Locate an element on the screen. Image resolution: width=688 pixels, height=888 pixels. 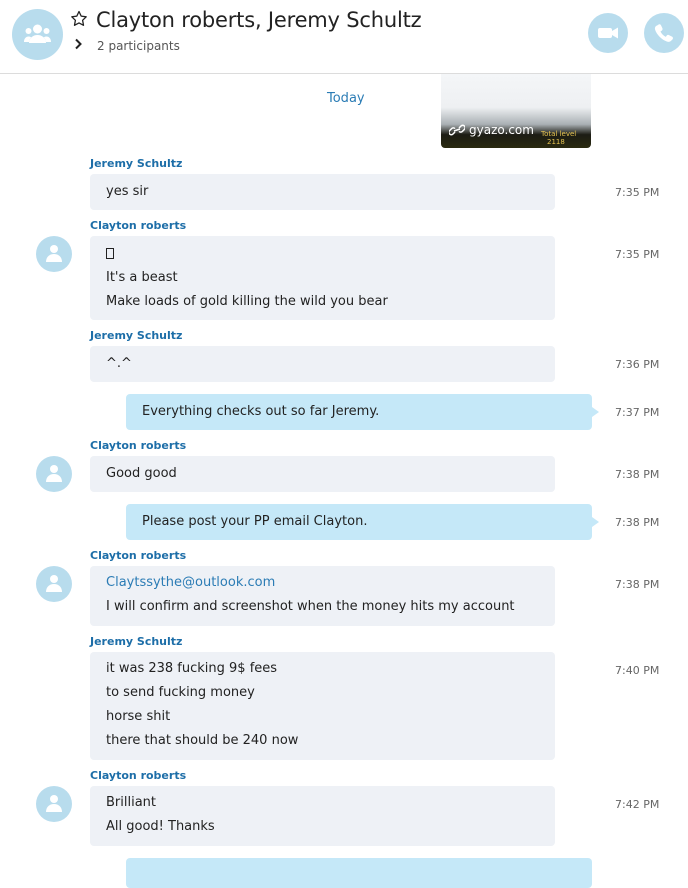
gyazo-label: gyazo.com is located at coordinates (501, 130).